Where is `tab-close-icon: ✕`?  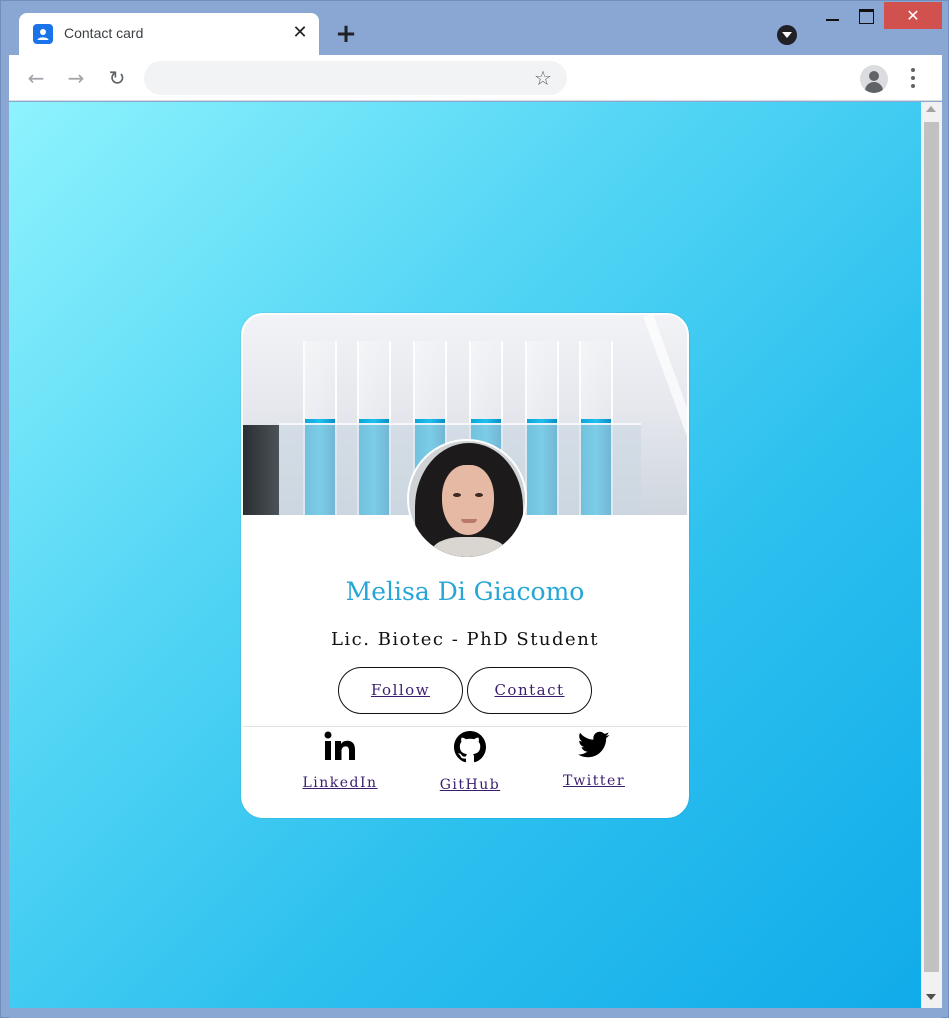
tab-close-icon: ✕ is located at coordinates (300, 33).